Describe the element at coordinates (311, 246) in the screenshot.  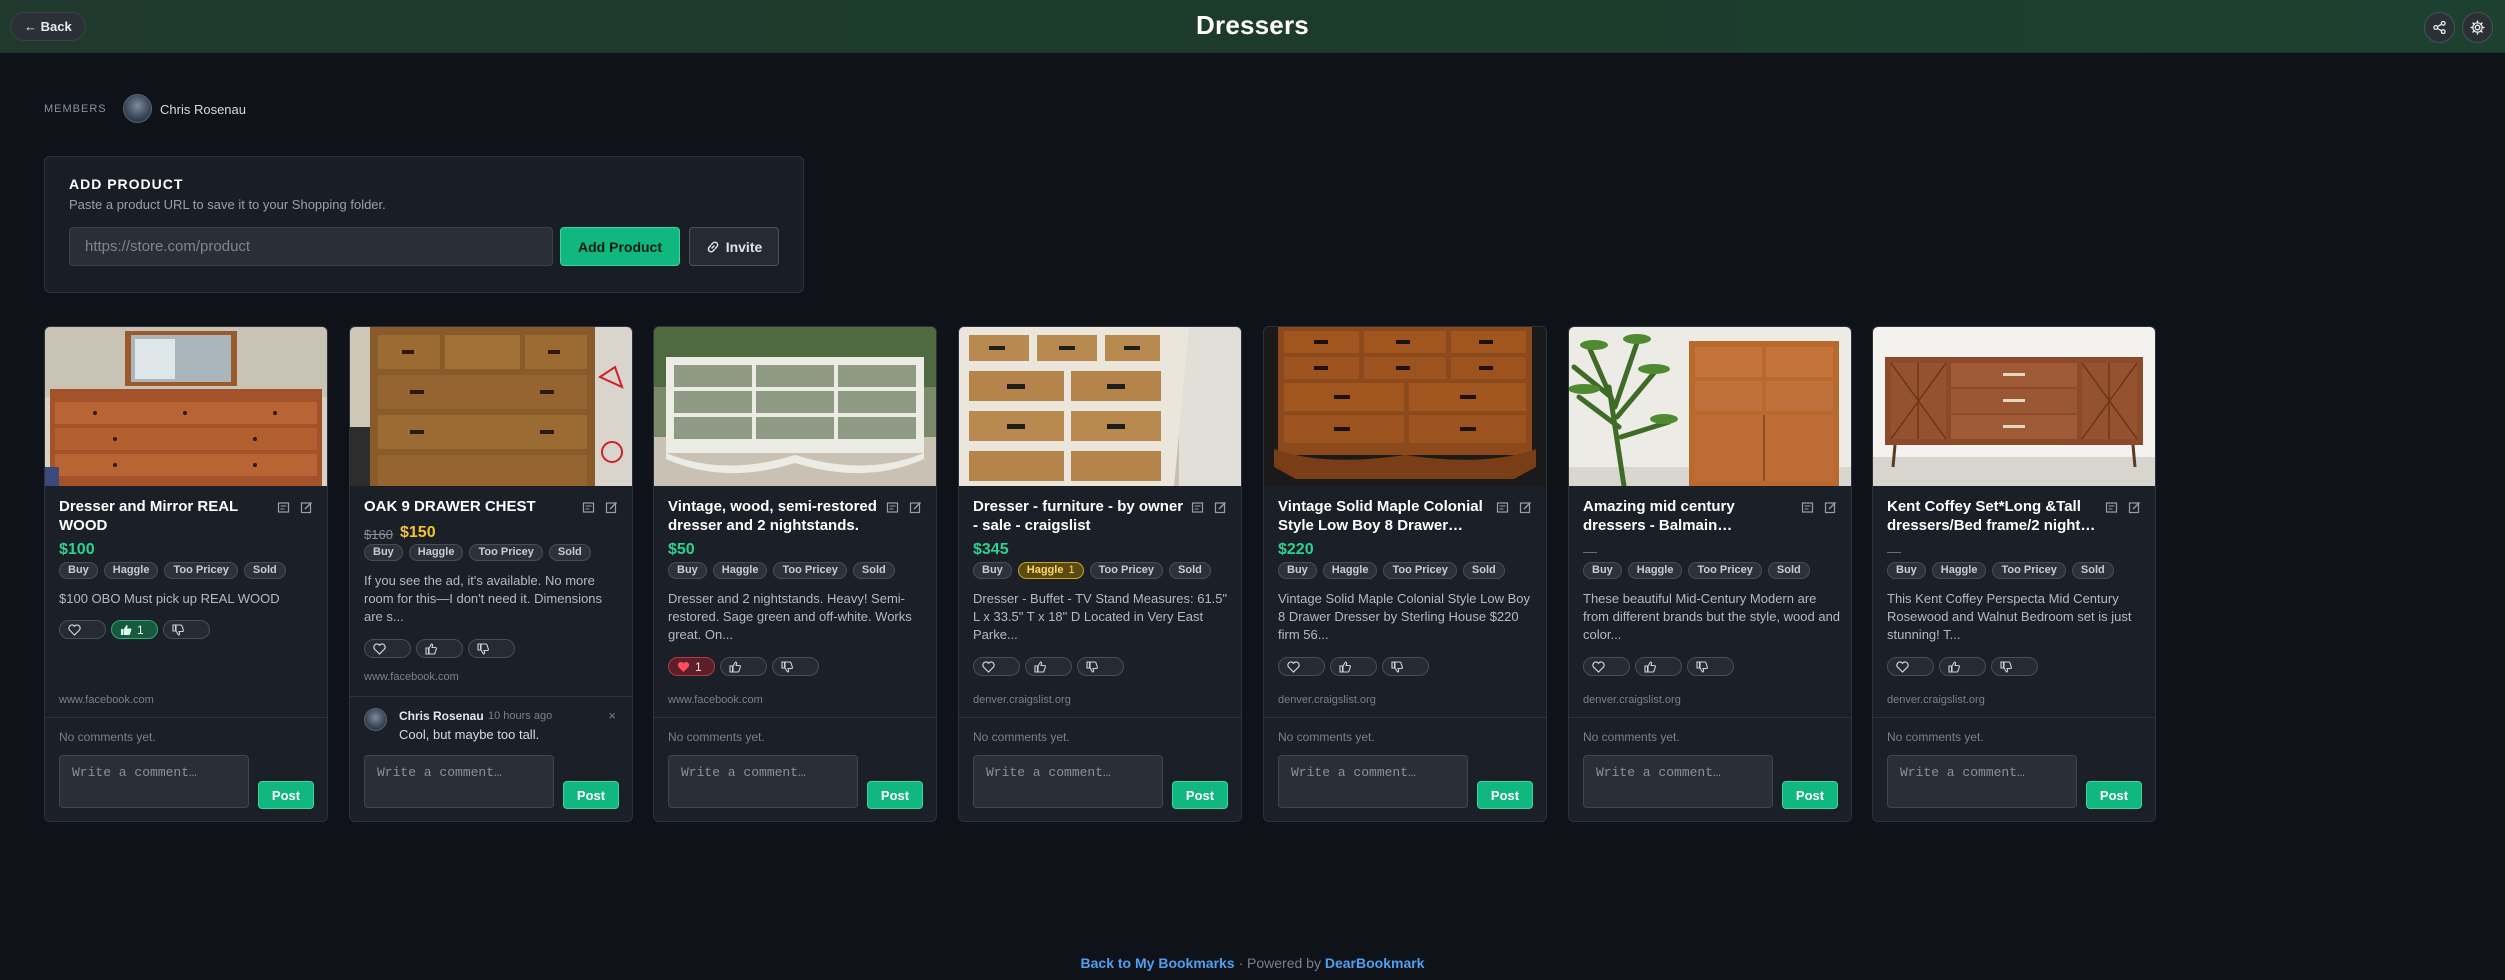
I see `product-url-input` at that location.